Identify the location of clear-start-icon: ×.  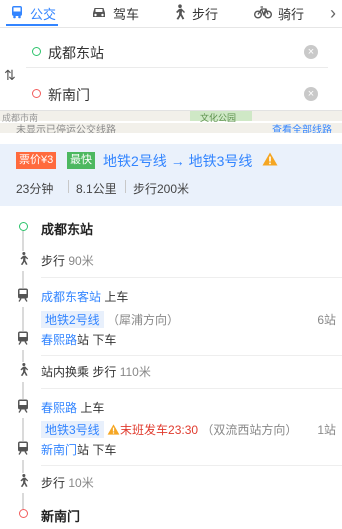
(311, 52).